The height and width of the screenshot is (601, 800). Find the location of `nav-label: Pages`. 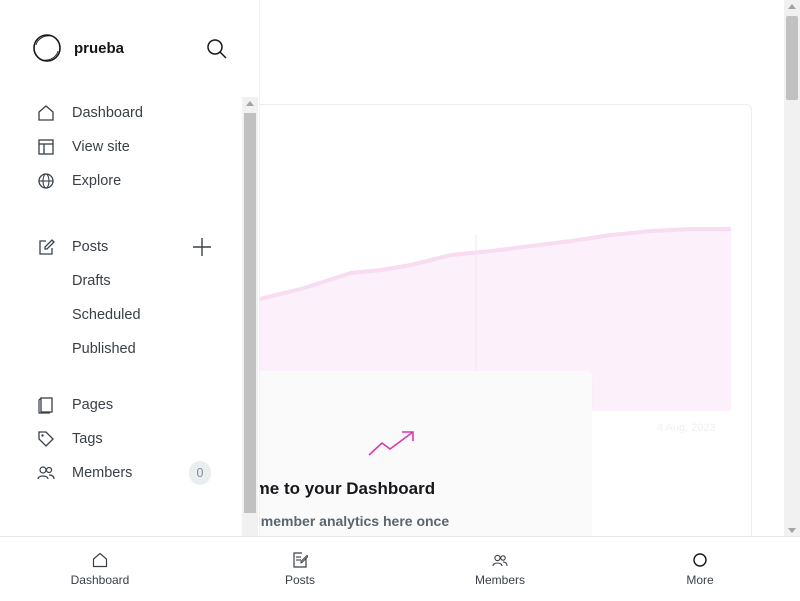

nav-label: Pages is located at coordinates (93, 405).